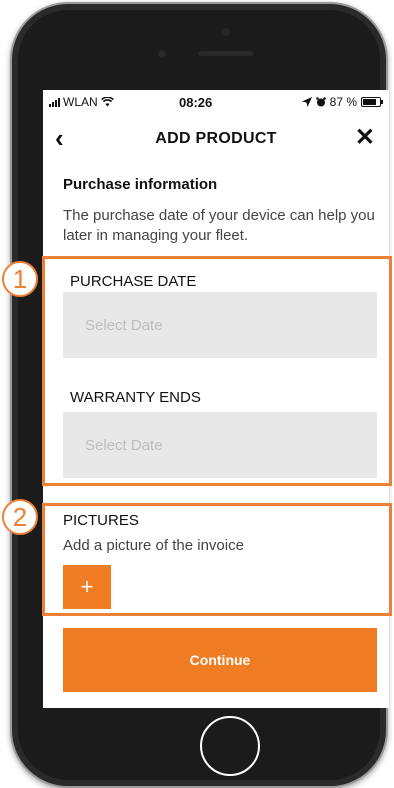  What do you see at coordinates (107, 102) in the screenshot?
I see `wifi-icon` at bounding box center [107, 102].